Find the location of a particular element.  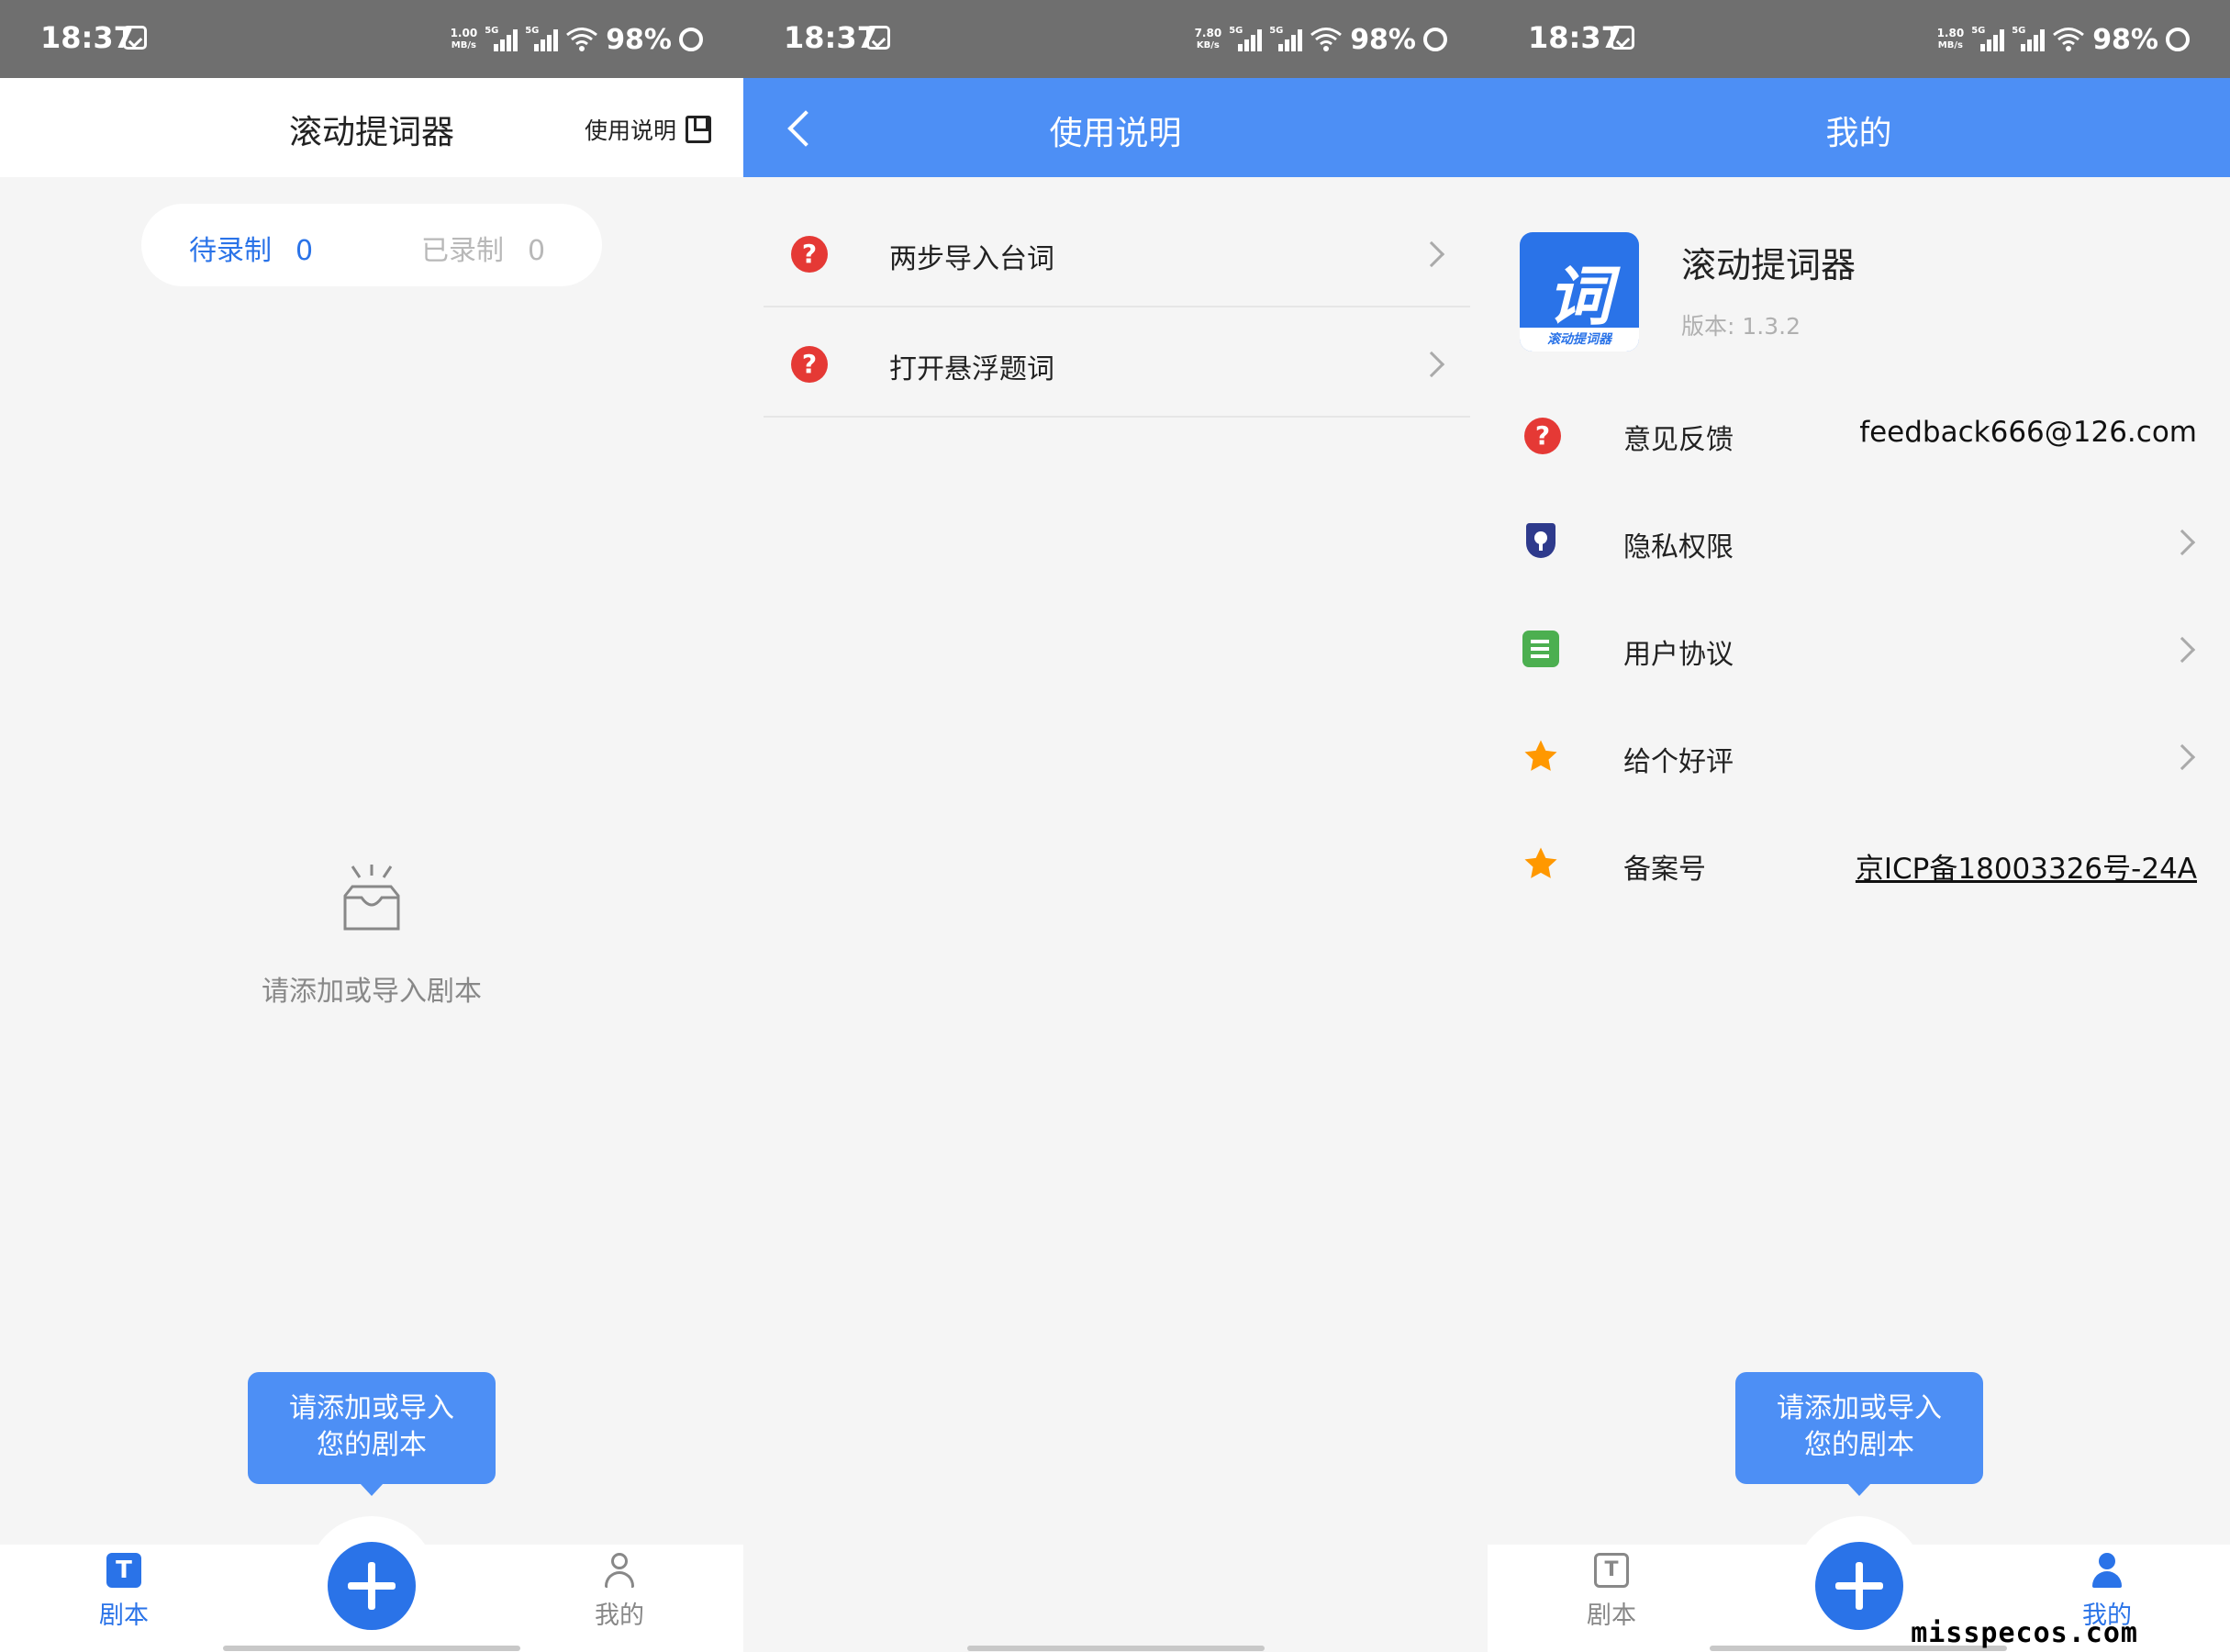

help-link: 使用说明 is located at coordinates (648, 130).